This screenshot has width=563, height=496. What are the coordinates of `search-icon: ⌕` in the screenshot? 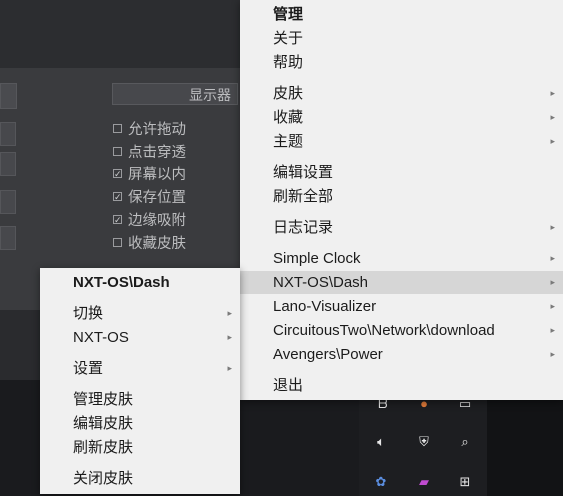 It's located at (465, 442).